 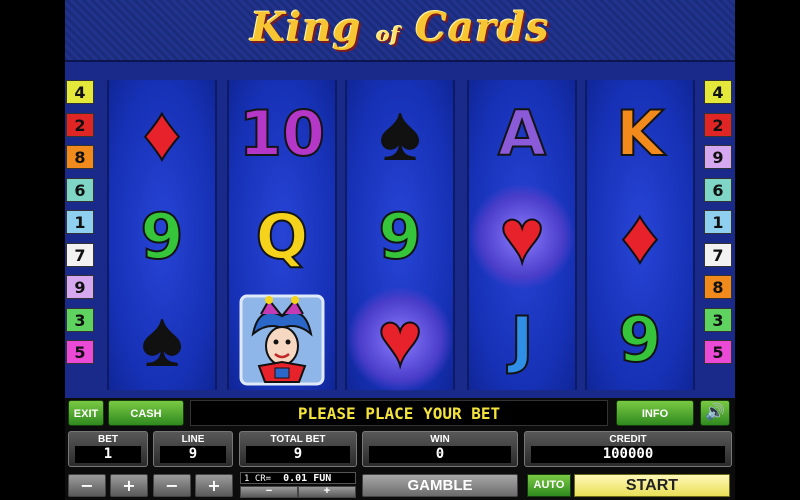 I want to click on line-indicator-left-1: 1, so click(x=80, y=222).